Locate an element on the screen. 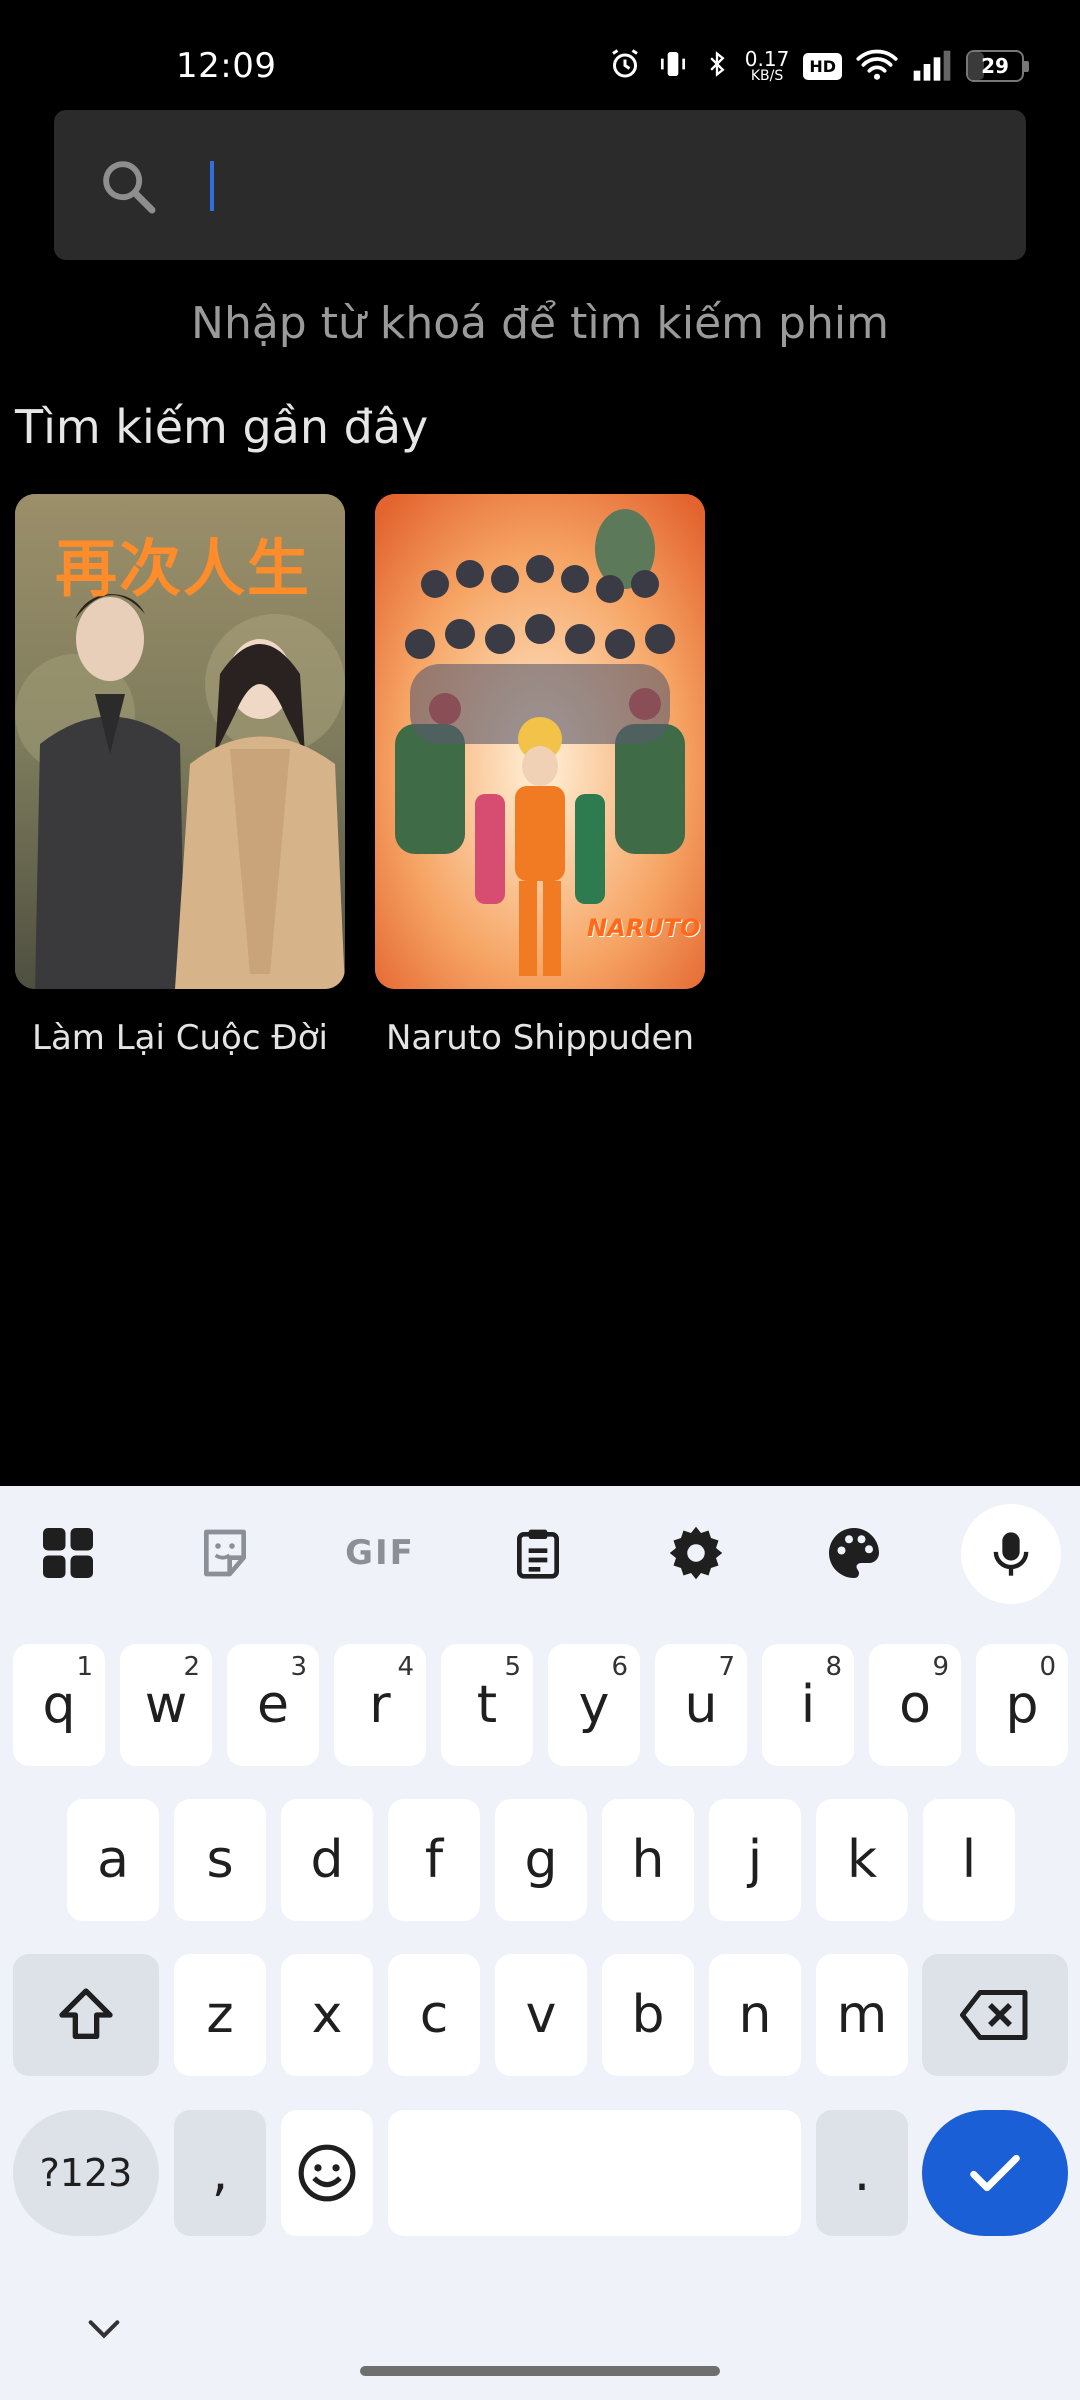 The height and width of the screenshot is (2400, 1080). checkmark-icon is located at coordinates (995, 2173).